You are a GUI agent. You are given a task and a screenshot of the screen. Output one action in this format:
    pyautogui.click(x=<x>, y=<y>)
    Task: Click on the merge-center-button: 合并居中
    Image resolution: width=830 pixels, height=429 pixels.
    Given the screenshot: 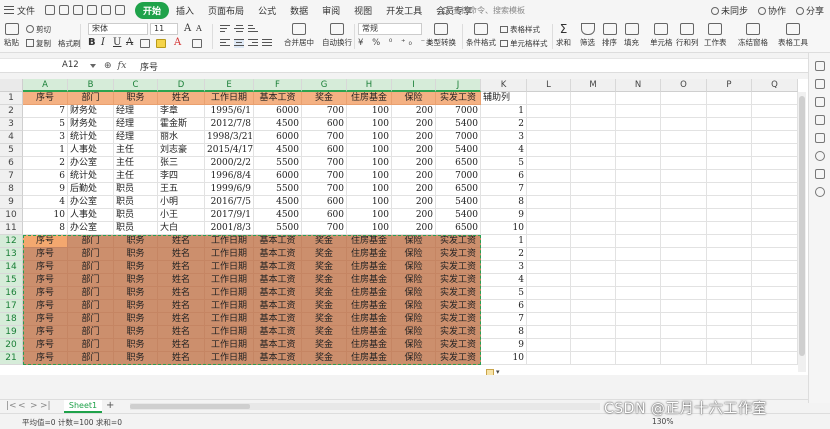 What is the action you would take?
    pyautogui.click(x=299, y=35)
    